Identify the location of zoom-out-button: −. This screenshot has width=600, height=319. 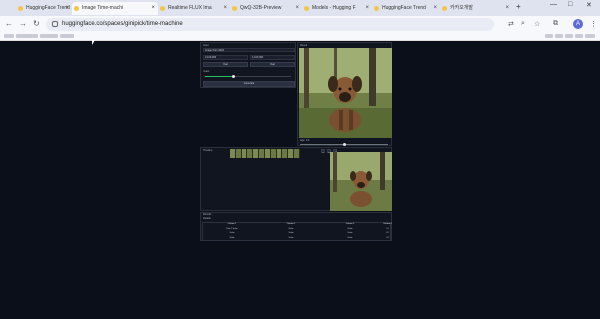
(323, 151).